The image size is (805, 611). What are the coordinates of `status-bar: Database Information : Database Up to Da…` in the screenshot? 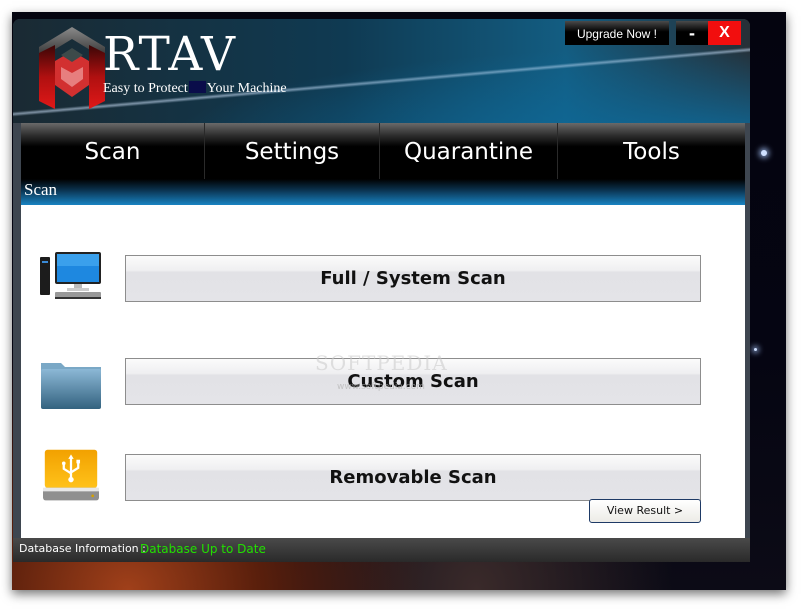 It's located at (381, 550).